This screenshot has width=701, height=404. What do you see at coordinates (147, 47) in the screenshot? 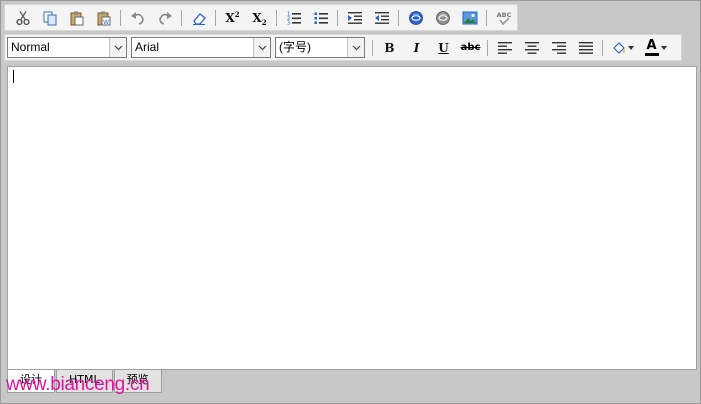
I see `font-select-value: Arial` at bounding box center [147, 47].